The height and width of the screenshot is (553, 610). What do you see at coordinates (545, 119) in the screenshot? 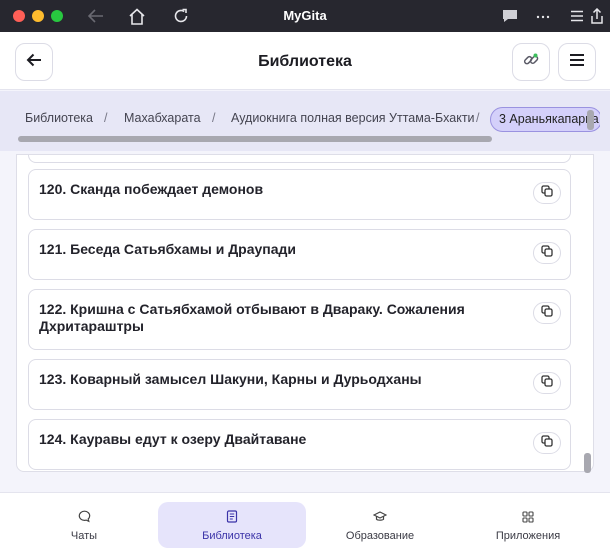
I see `breadcrumb-item-current: 3 Араньякапарва` at bounding box center [545, 119].